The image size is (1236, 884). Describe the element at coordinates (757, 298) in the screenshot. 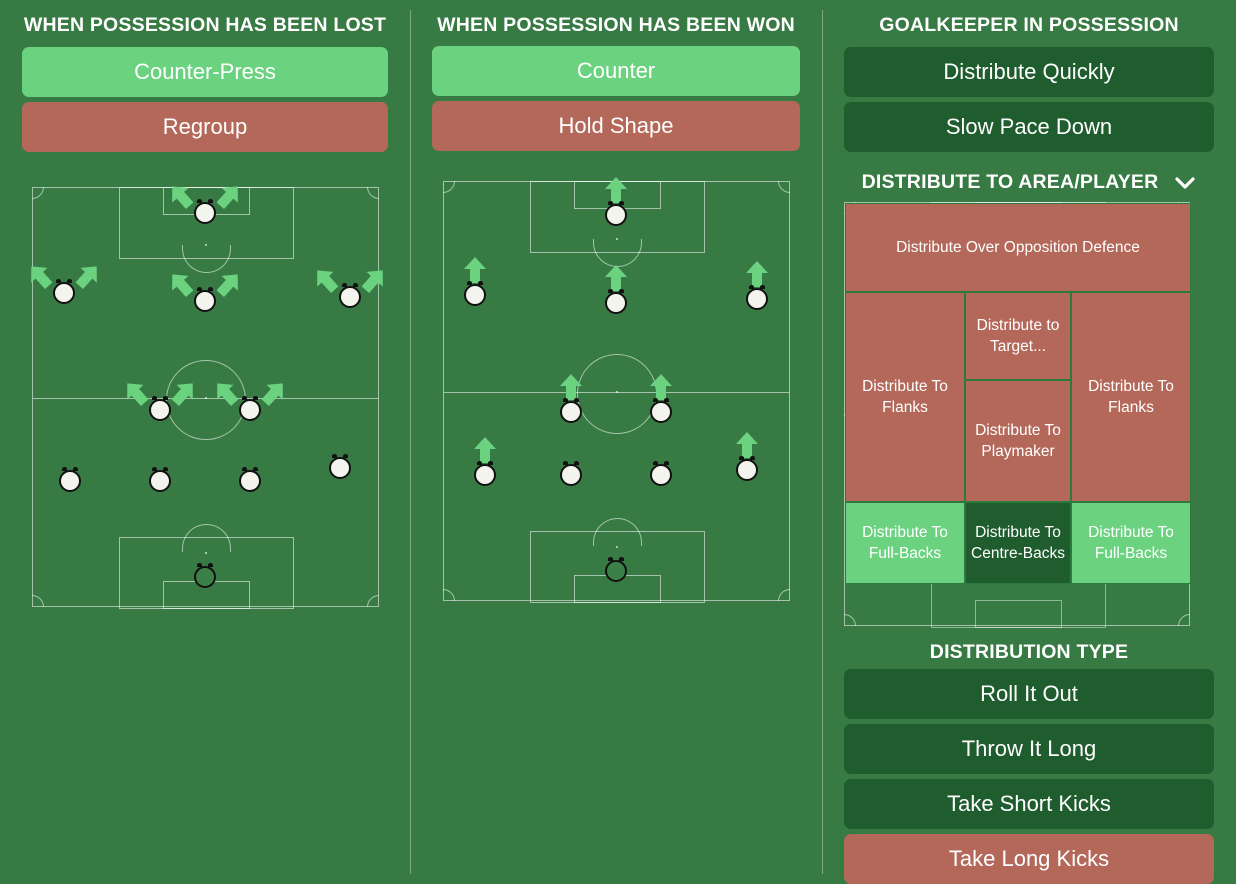

I see `counter-player-right-wing` at that location.